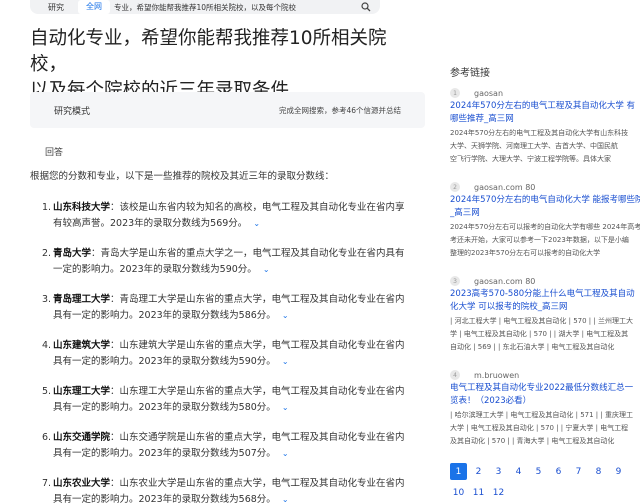  I want to click on ref-number: 4, so click(455, 375).